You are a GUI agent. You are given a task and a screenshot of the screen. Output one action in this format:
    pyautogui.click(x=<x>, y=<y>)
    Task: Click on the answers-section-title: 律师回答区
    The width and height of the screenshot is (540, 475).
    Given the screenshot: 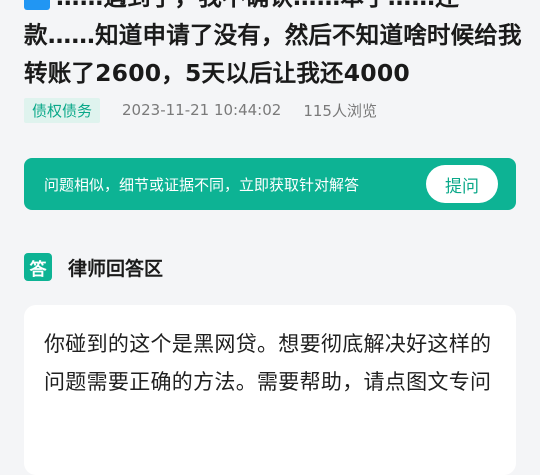 What is the action you would take?
    pyautogui.click(x=116, y=268)
    